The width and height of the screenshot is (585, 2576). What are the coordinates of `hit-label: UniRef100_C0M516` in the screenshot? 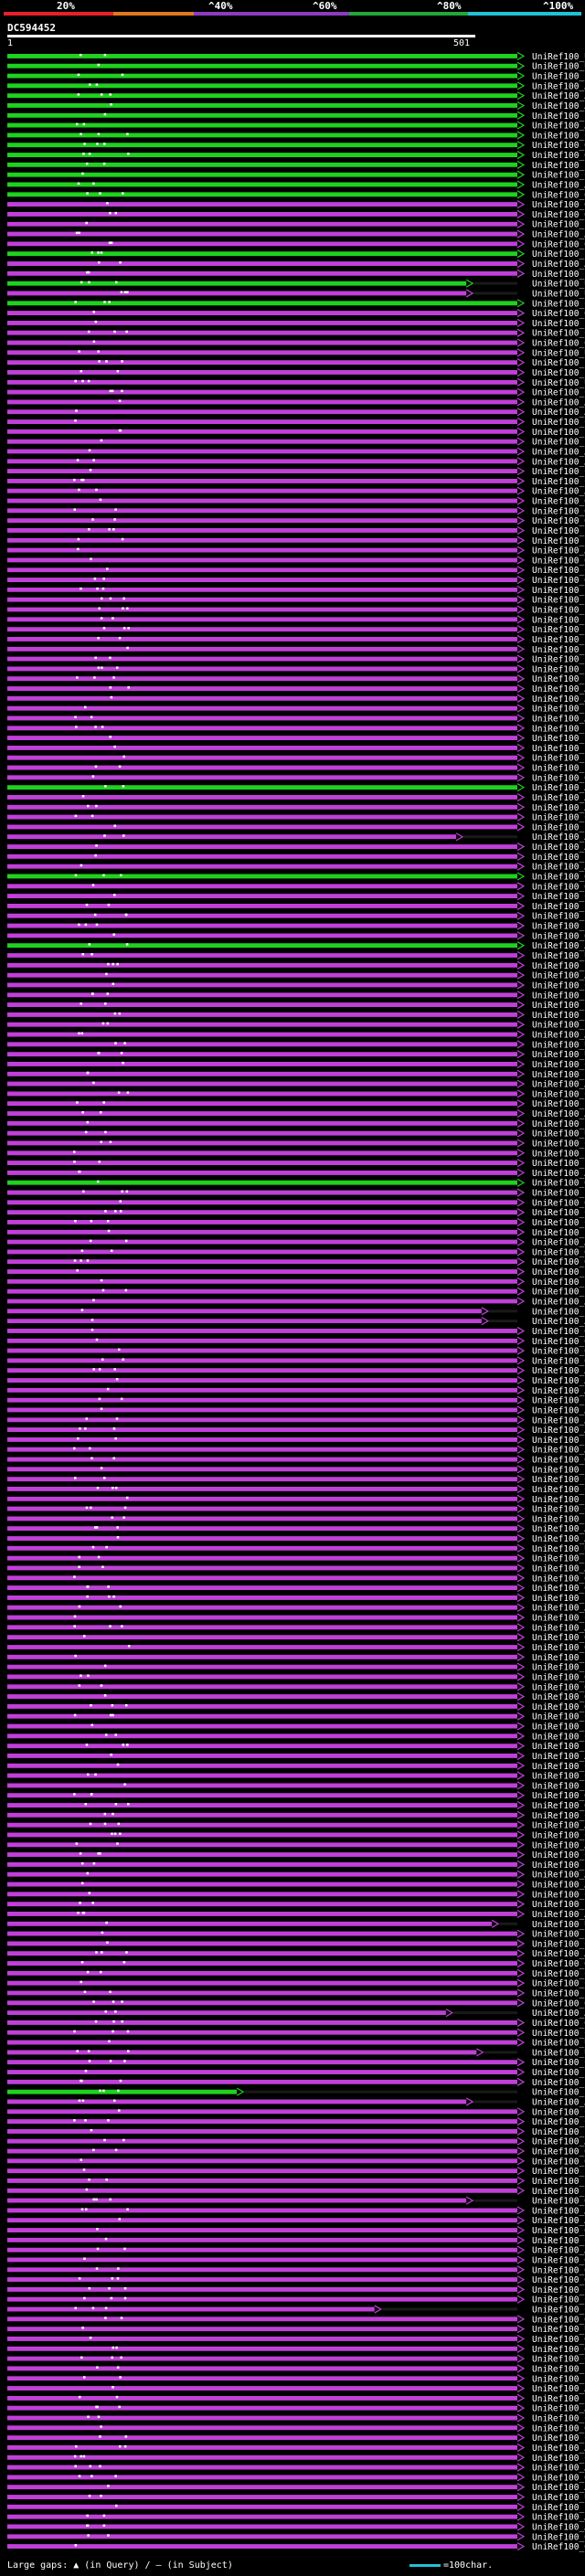 It's located at (559, 2419).